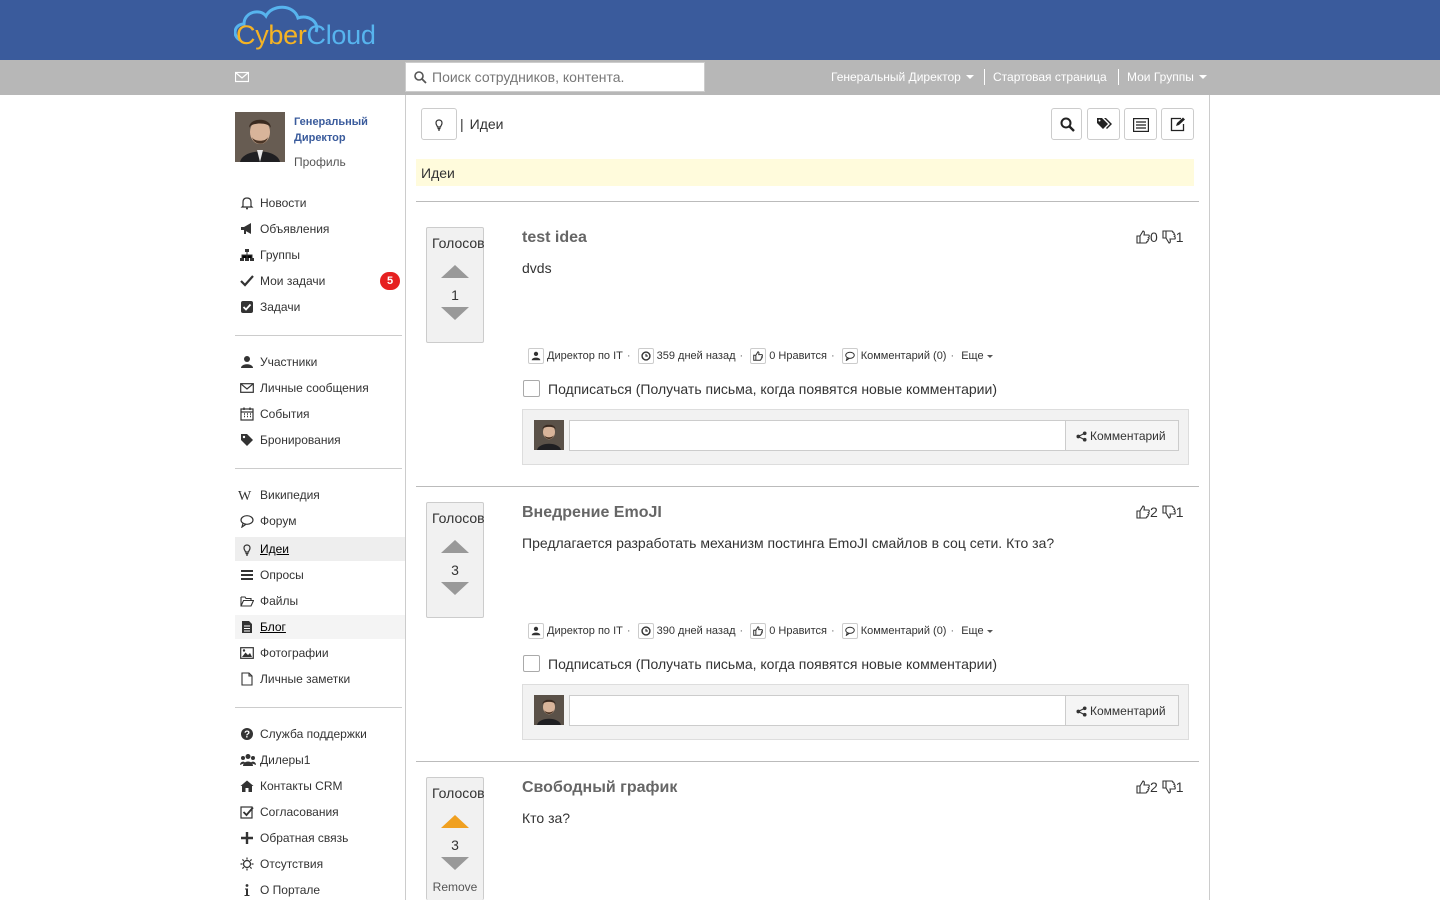  Describe the element at coordinates (304, 838) in the screenshot. I see `sidebar-item-label: Обратная связь` at that location.